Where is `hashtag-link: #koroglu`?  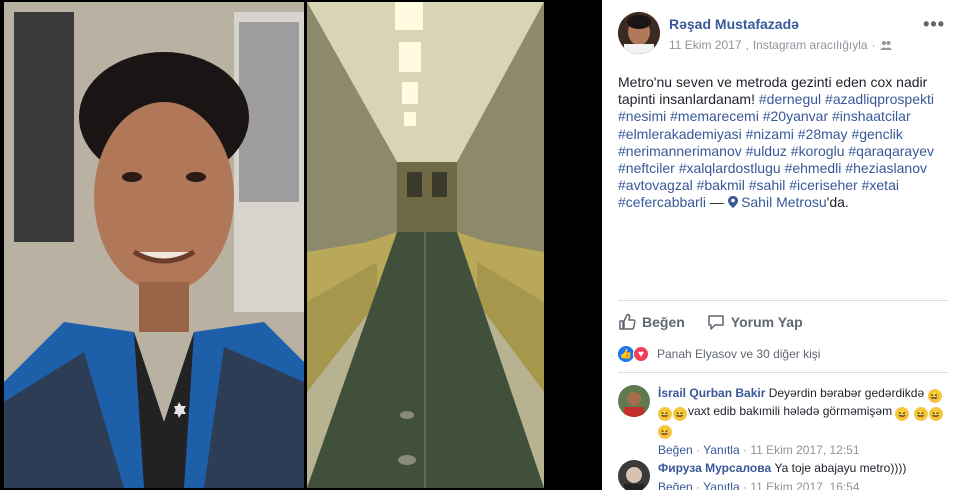
hashtag-link: #koroglu is located at coordinates (818, 151).